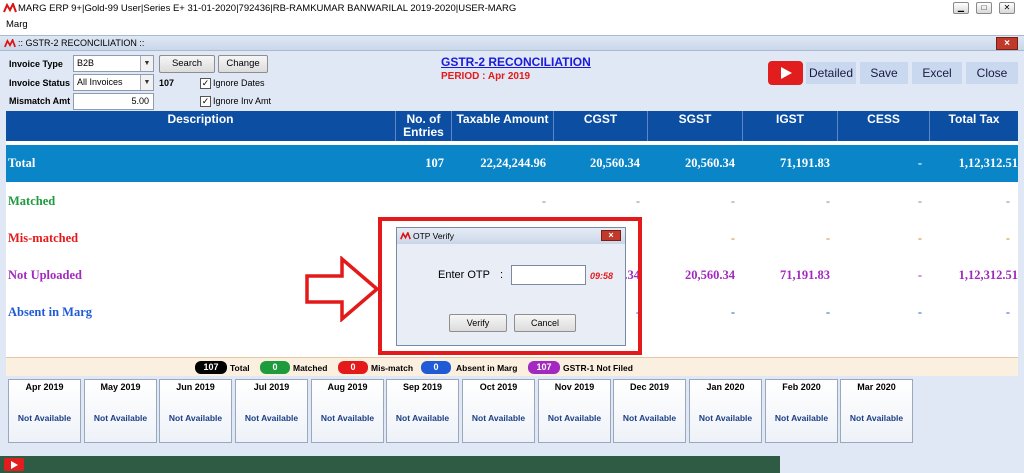  I want to click on cell-taxable: -, so click(543, 201).